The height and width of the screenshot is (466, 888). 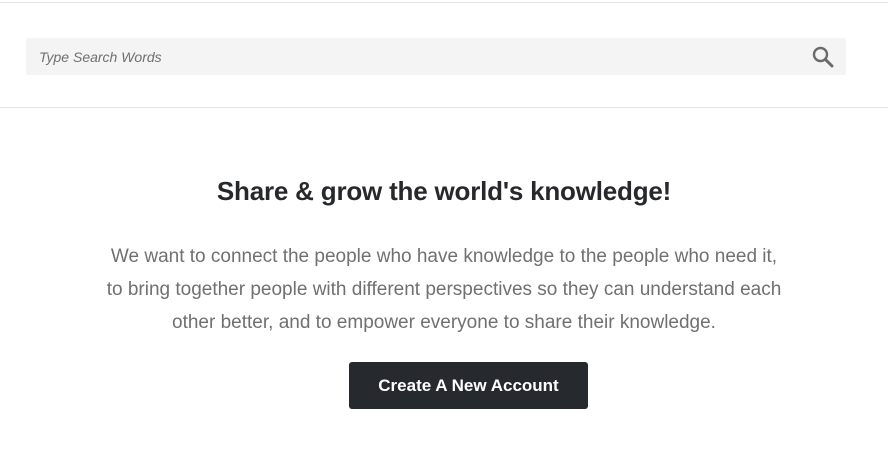 What do you see at coordinates (411, 56) in the screenshot?
I see `search-input` at bounding box center [411, 56].